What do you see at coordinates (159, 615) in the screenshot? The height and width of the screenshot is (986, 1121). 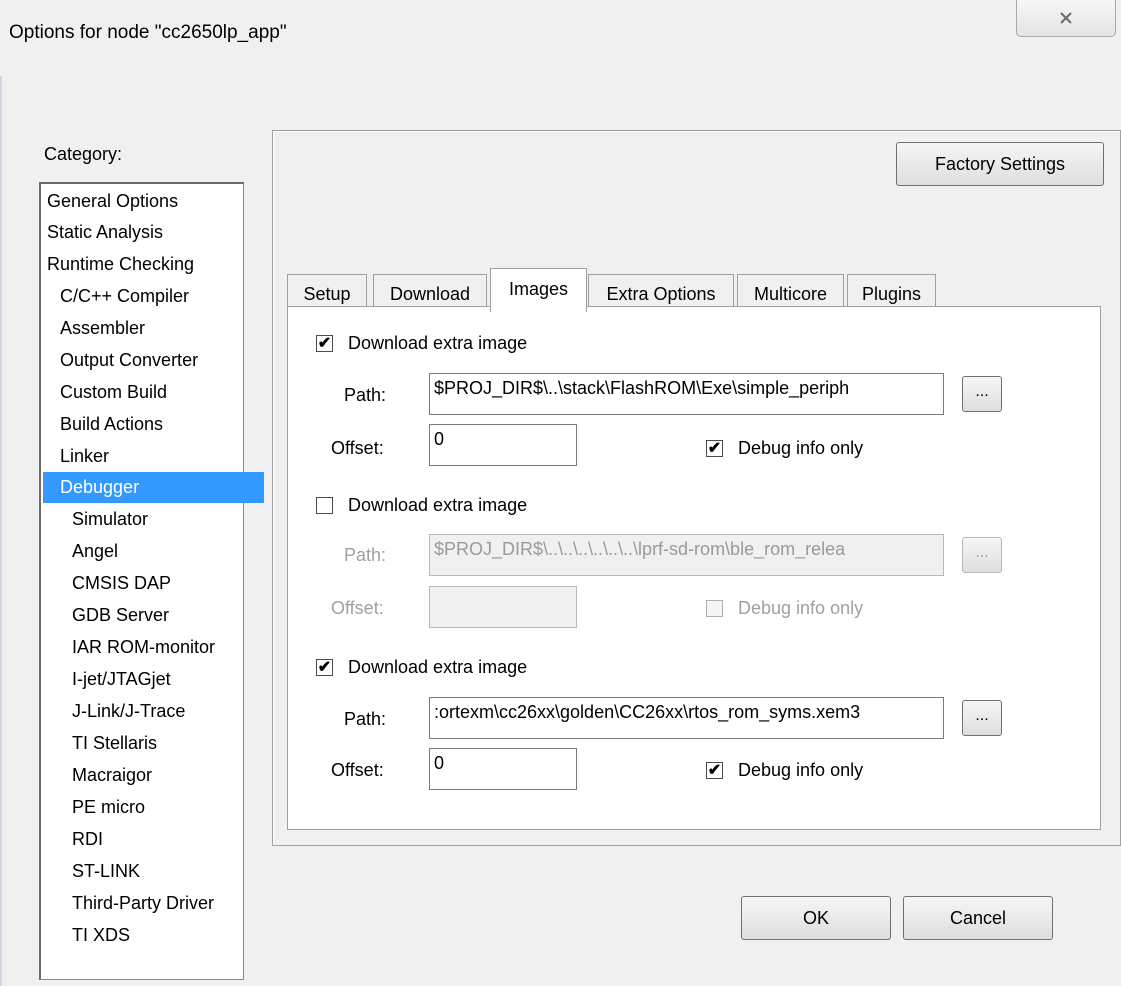 I see `category-item-gdb-server: GDB Server` at bounding box center [159, 615].